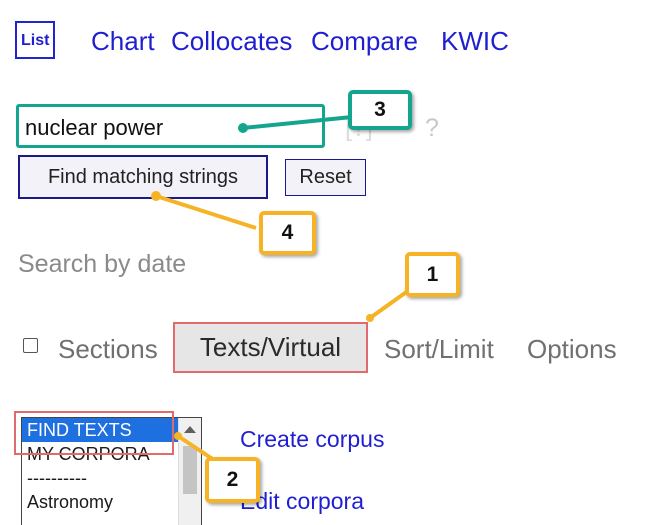 This screenshot has height=525, width=658. I want to click on callout-3: 3, so click(380, 110).